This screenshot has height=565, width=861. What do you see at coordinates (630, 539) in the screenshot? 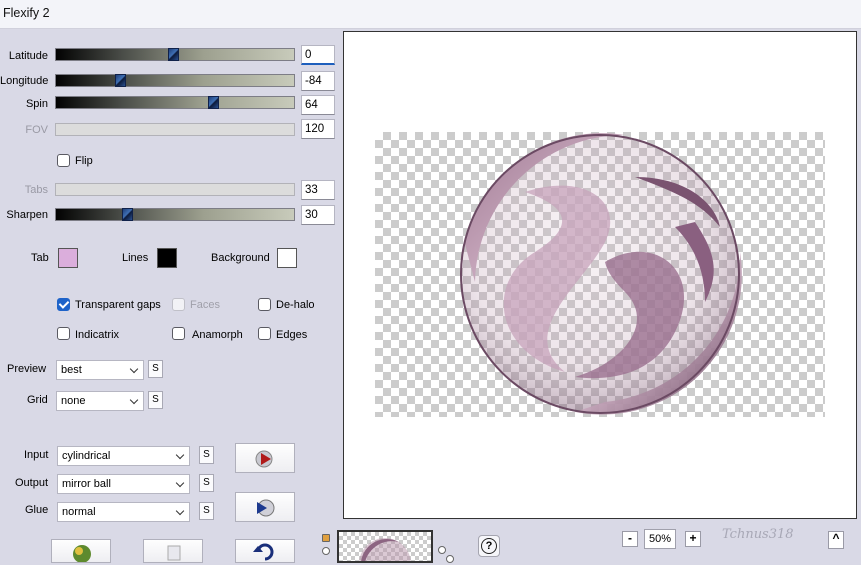
I see `zoom-out-button: -` at bounding box center [630, 539].